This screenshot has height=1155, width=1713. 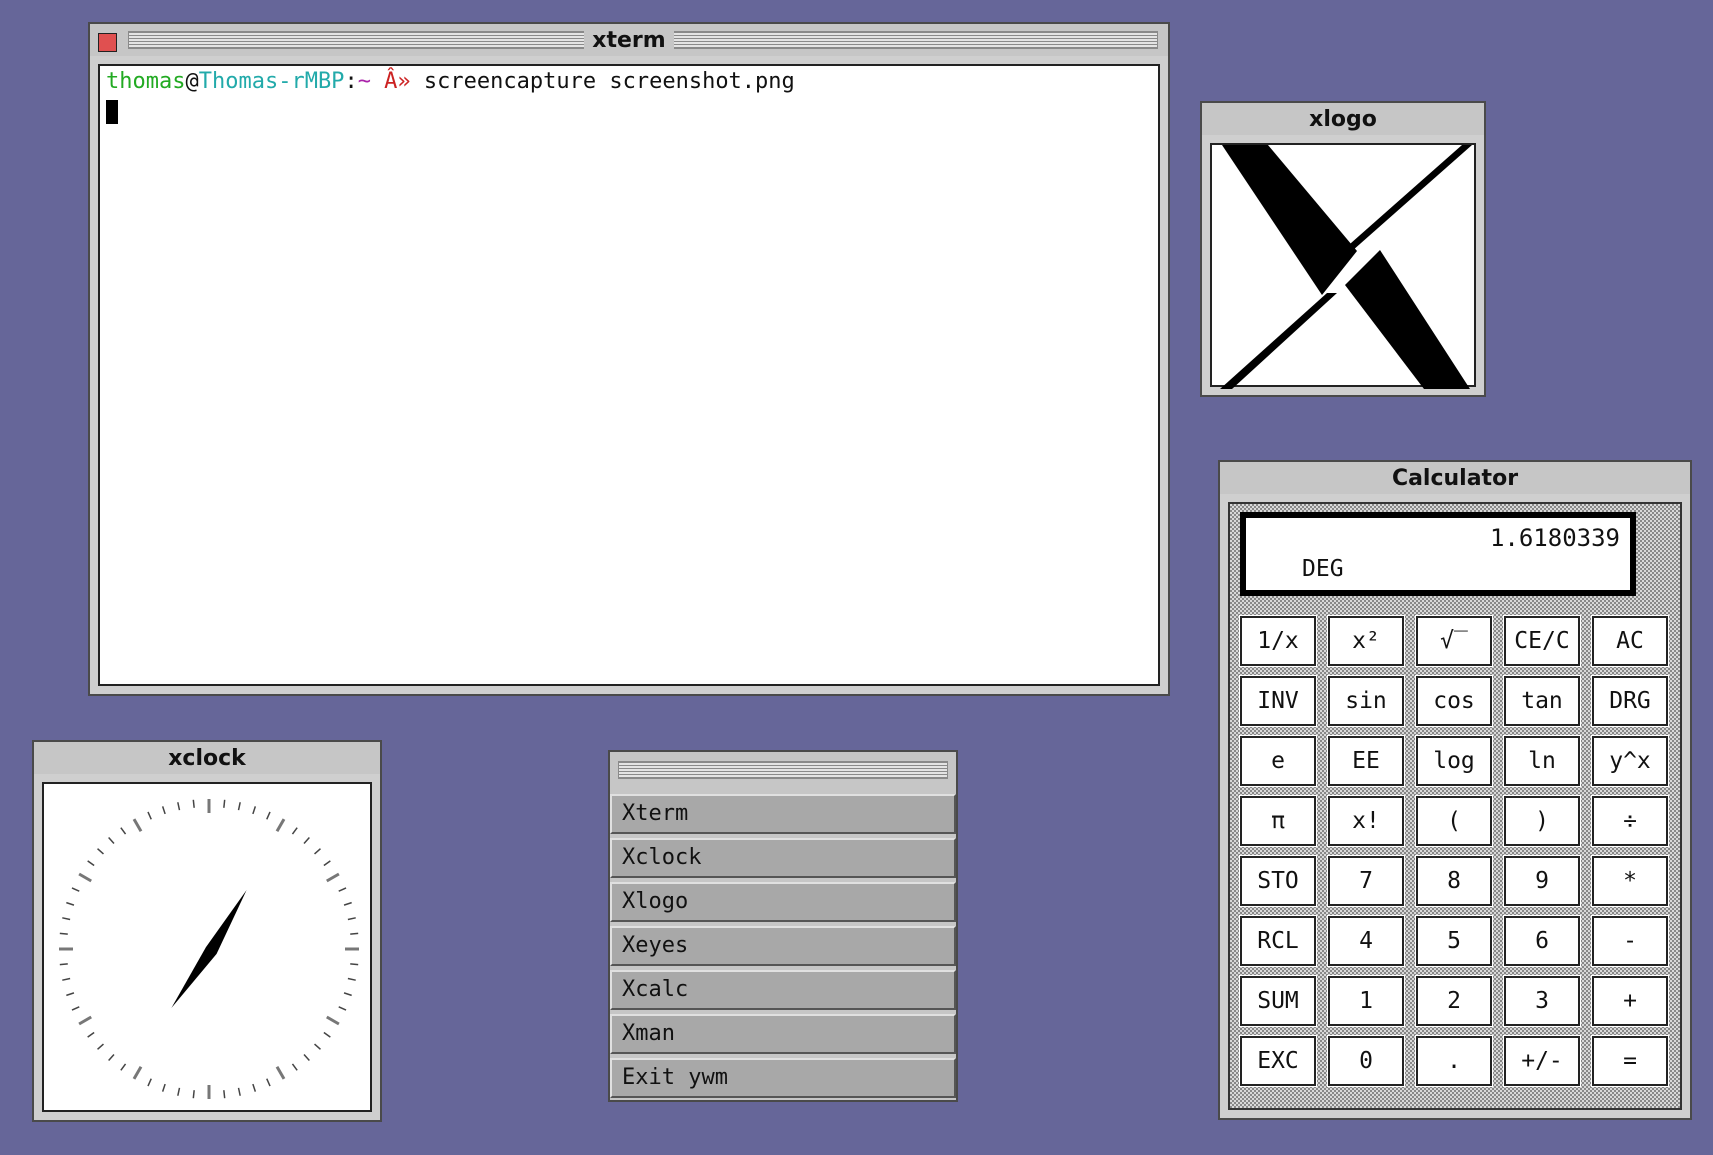 What do you see at coordinates (1454, 701) in the screenshot?
I see `calc-button: cos` at bounding box center [1454, 701].